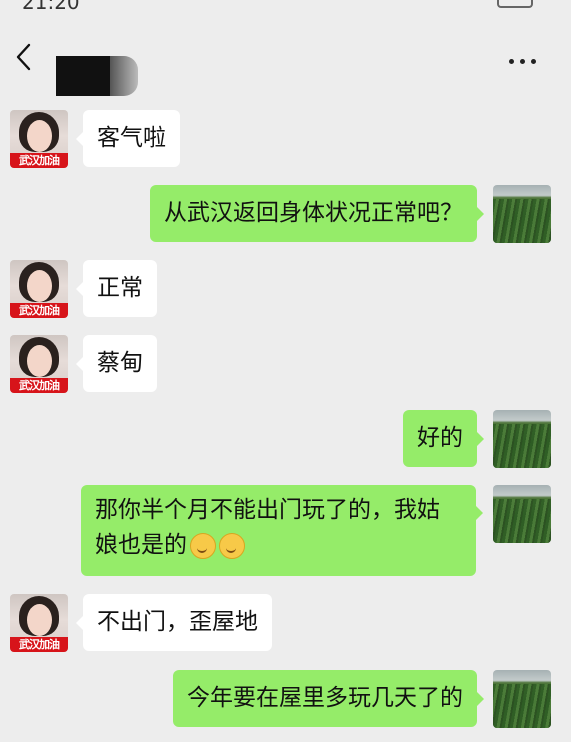  What do you see at coordinates (443, 438) in the screenshot?
I see `outgoing-message: 好的` at bounding box center [443, 438].